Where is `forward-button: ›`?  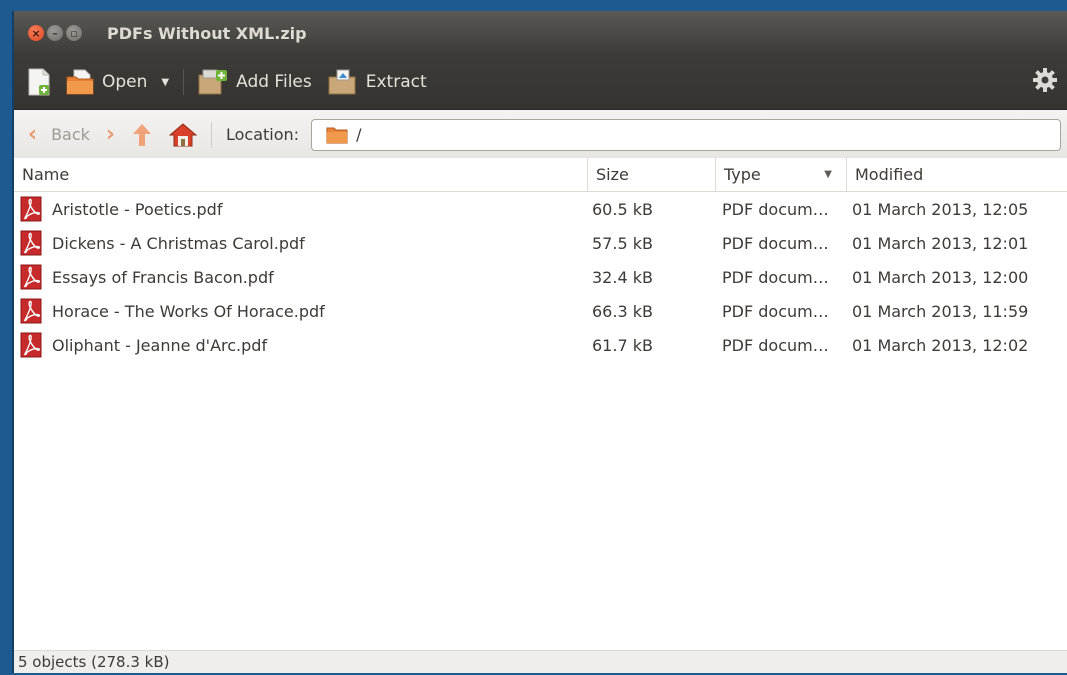 forward-button: › is located at coordinates (110, 134).